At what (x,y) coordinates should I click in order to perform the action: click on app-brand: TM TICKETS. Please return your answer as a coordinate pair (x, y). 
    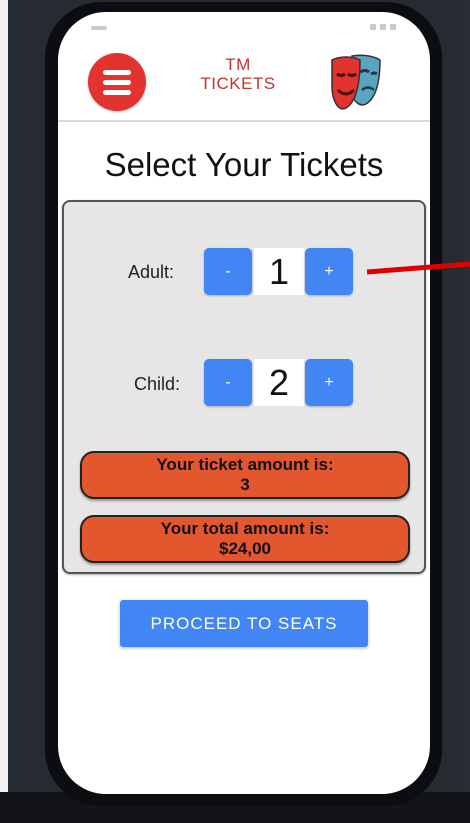
    Looking at the image, I should click on (238, 74).